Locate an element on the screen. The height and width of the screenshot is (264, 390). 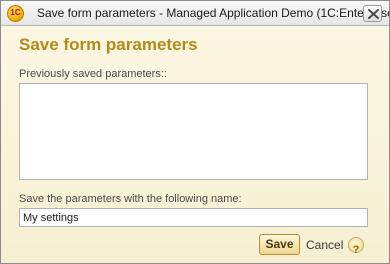
help-icon: ? is located at coordinates (356, 246).